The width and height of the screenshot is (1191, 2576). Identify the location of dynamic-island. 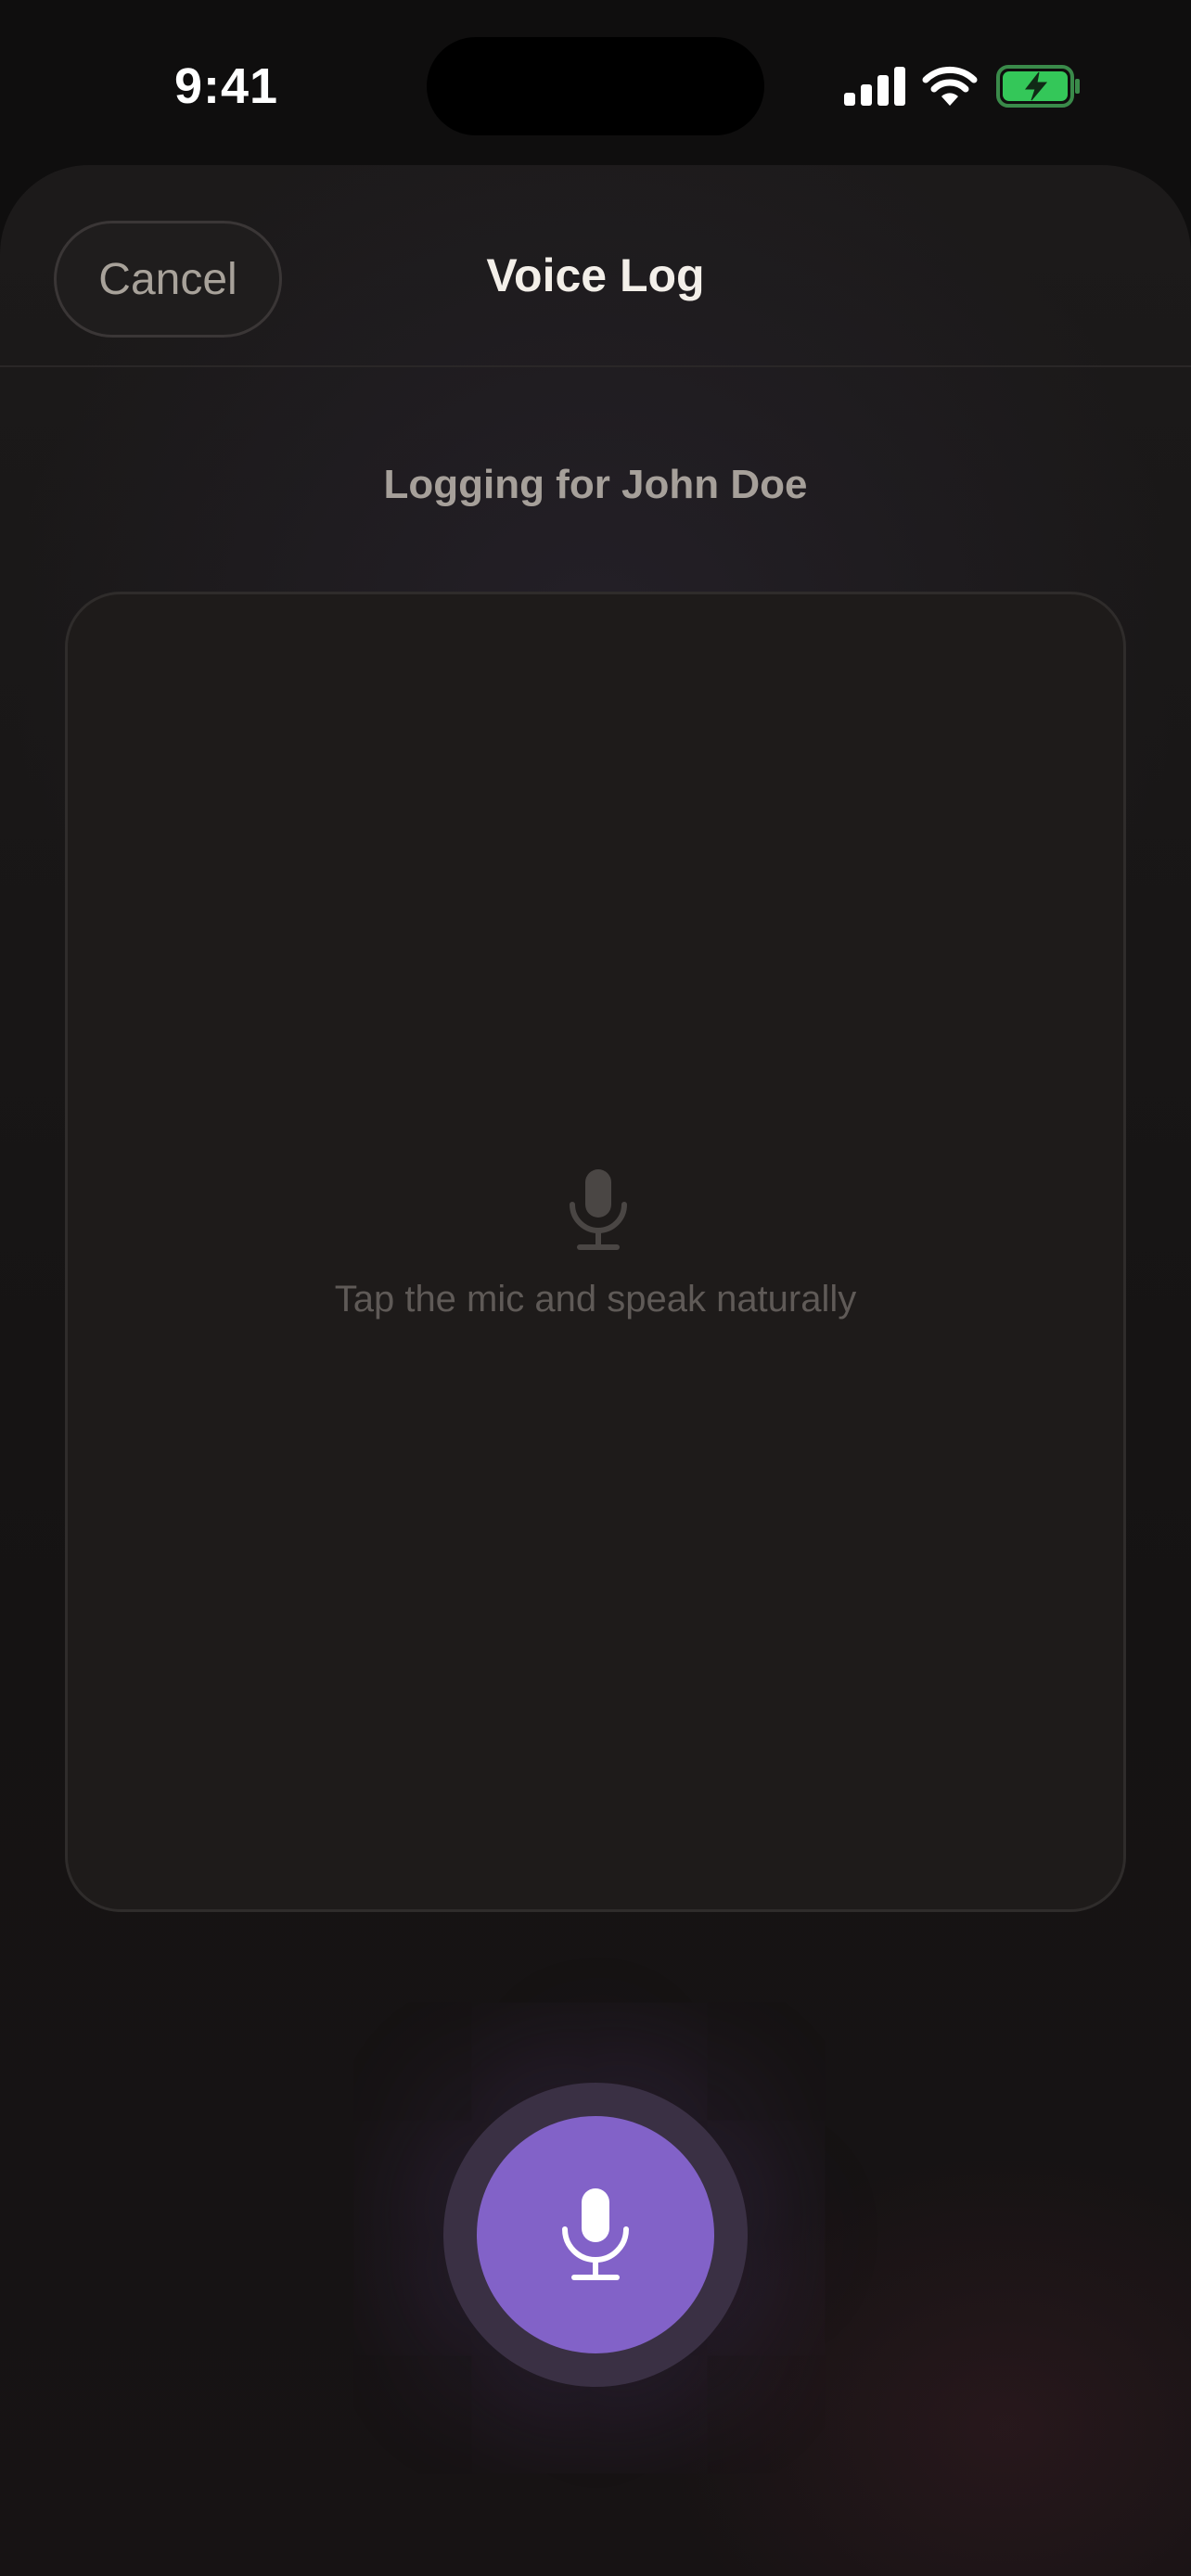
(595, 86).